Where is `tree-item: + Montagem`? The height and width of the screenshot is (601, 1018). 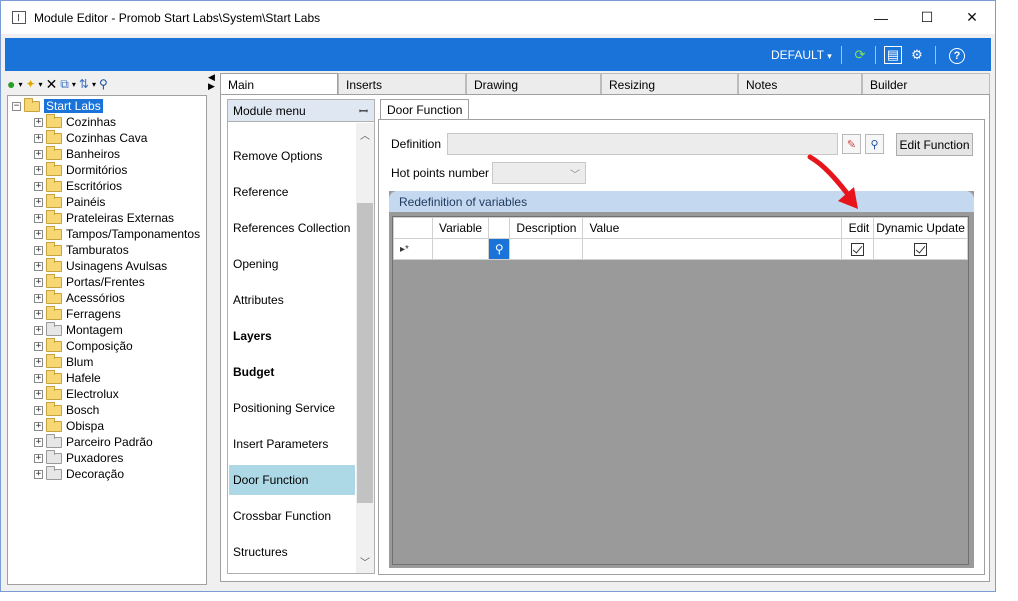 tree-item: + Montagem is located at coordinates (78, 329).